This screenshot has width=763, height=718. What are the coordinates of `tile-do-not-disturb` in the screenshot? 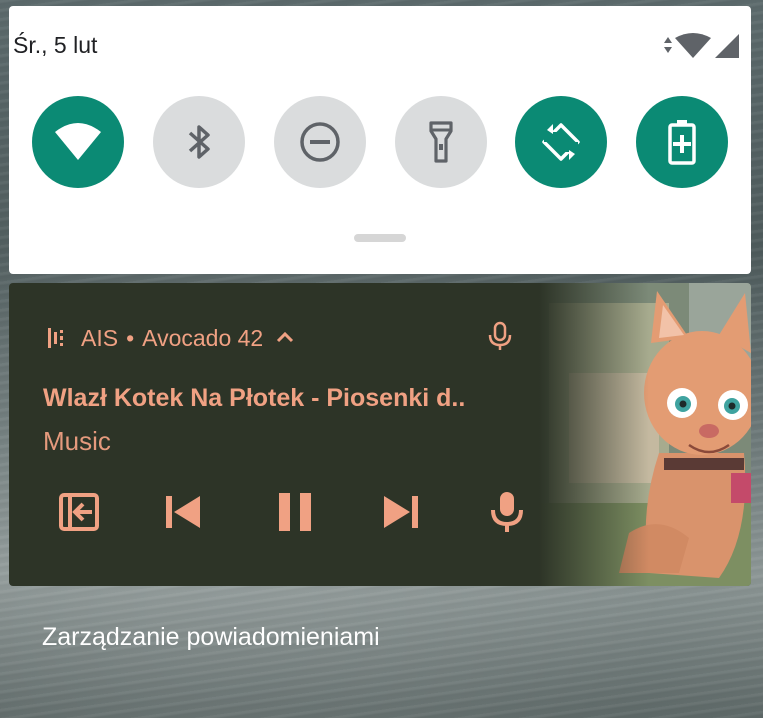 It's located at (320, 142).